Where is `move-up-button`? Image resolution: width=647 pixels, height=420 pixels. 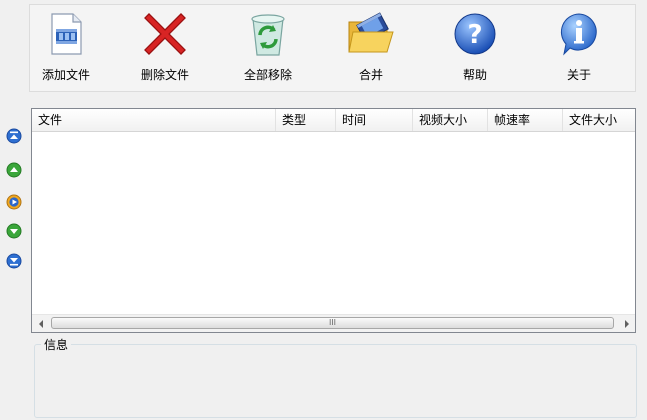
move-up-button is located at coordinates (14, 170).